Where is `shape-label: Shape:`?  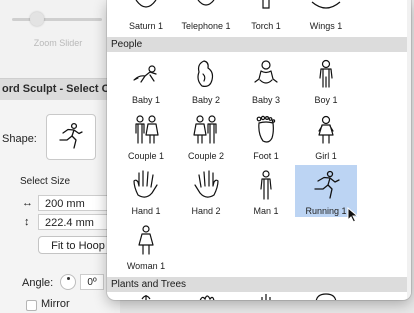 shape-label: Shape: is located at coordinates (19, 139).